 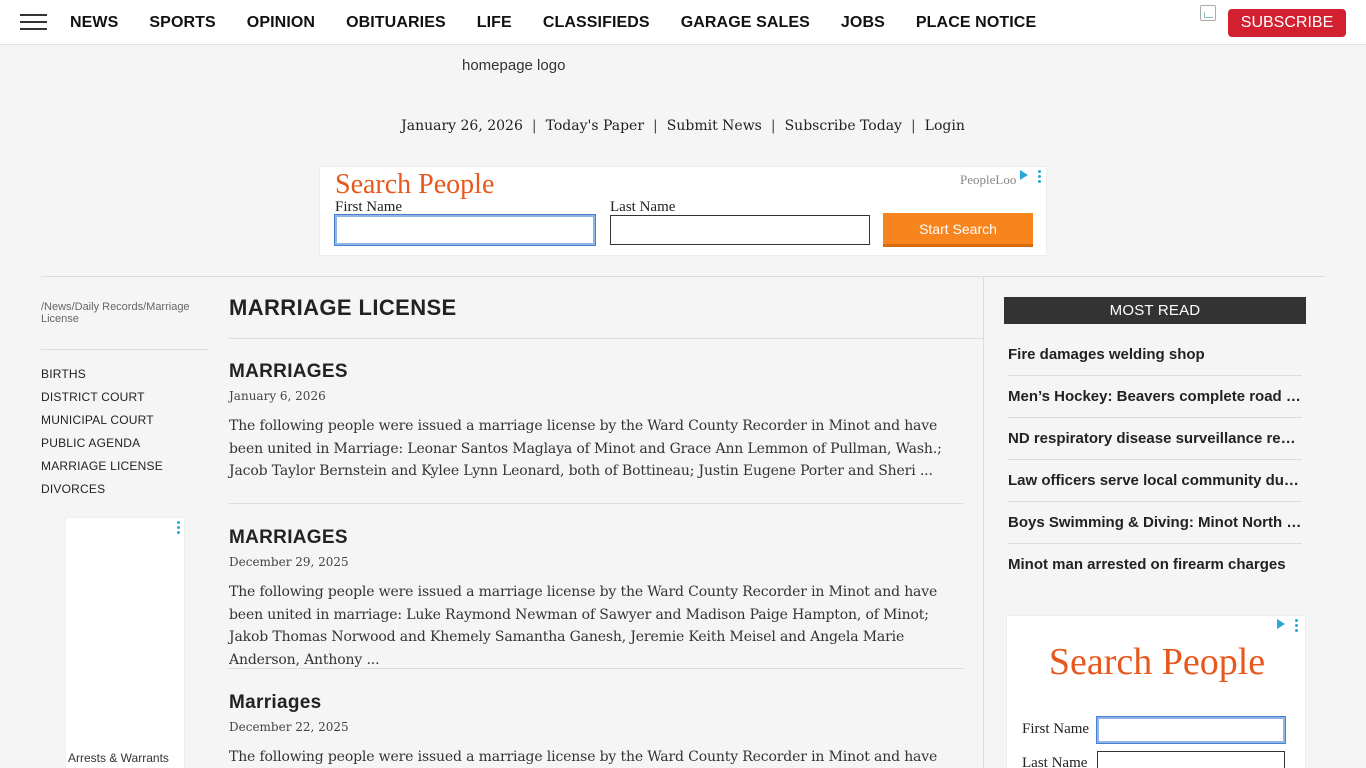 What do you see at coordinates (94, 23) in the screenshot?
I see `nav-news: NEWS` at bounding box center [94, 23].